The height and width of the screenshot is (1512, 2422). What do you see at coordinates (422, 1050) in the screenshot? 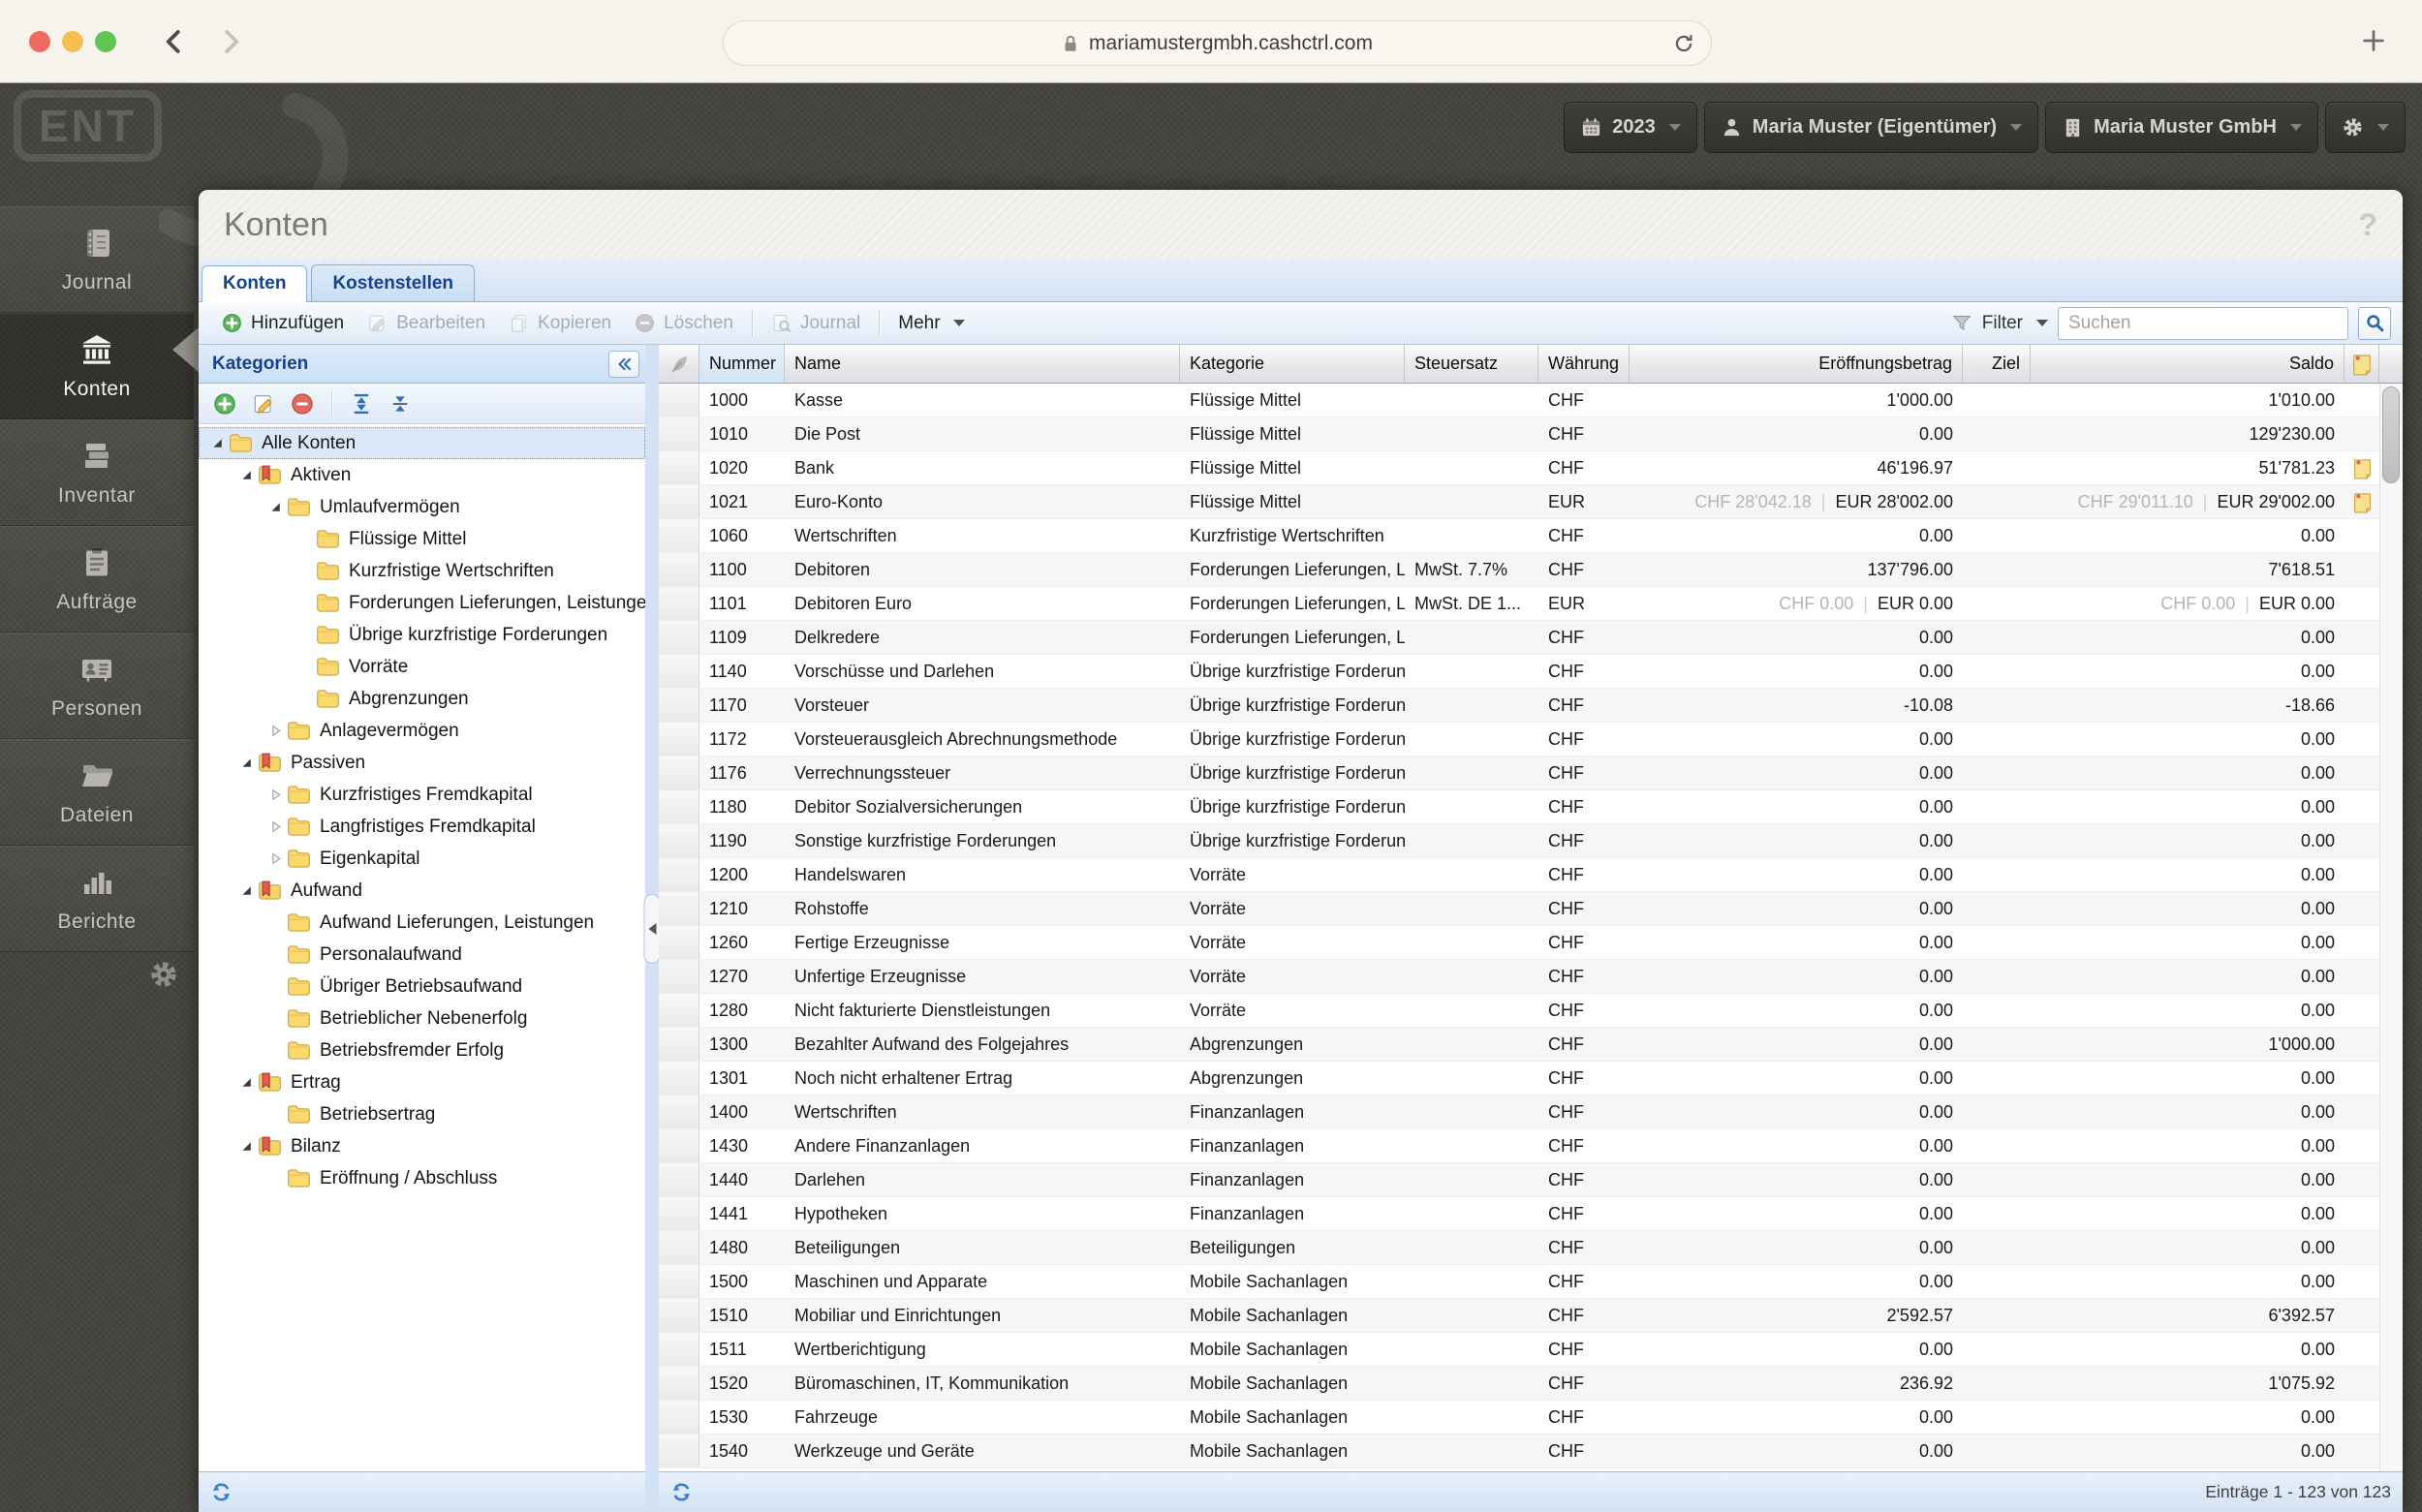
I see `tree-node: Betriebsfremder Erfolg` at bounding box center [422, 1050].